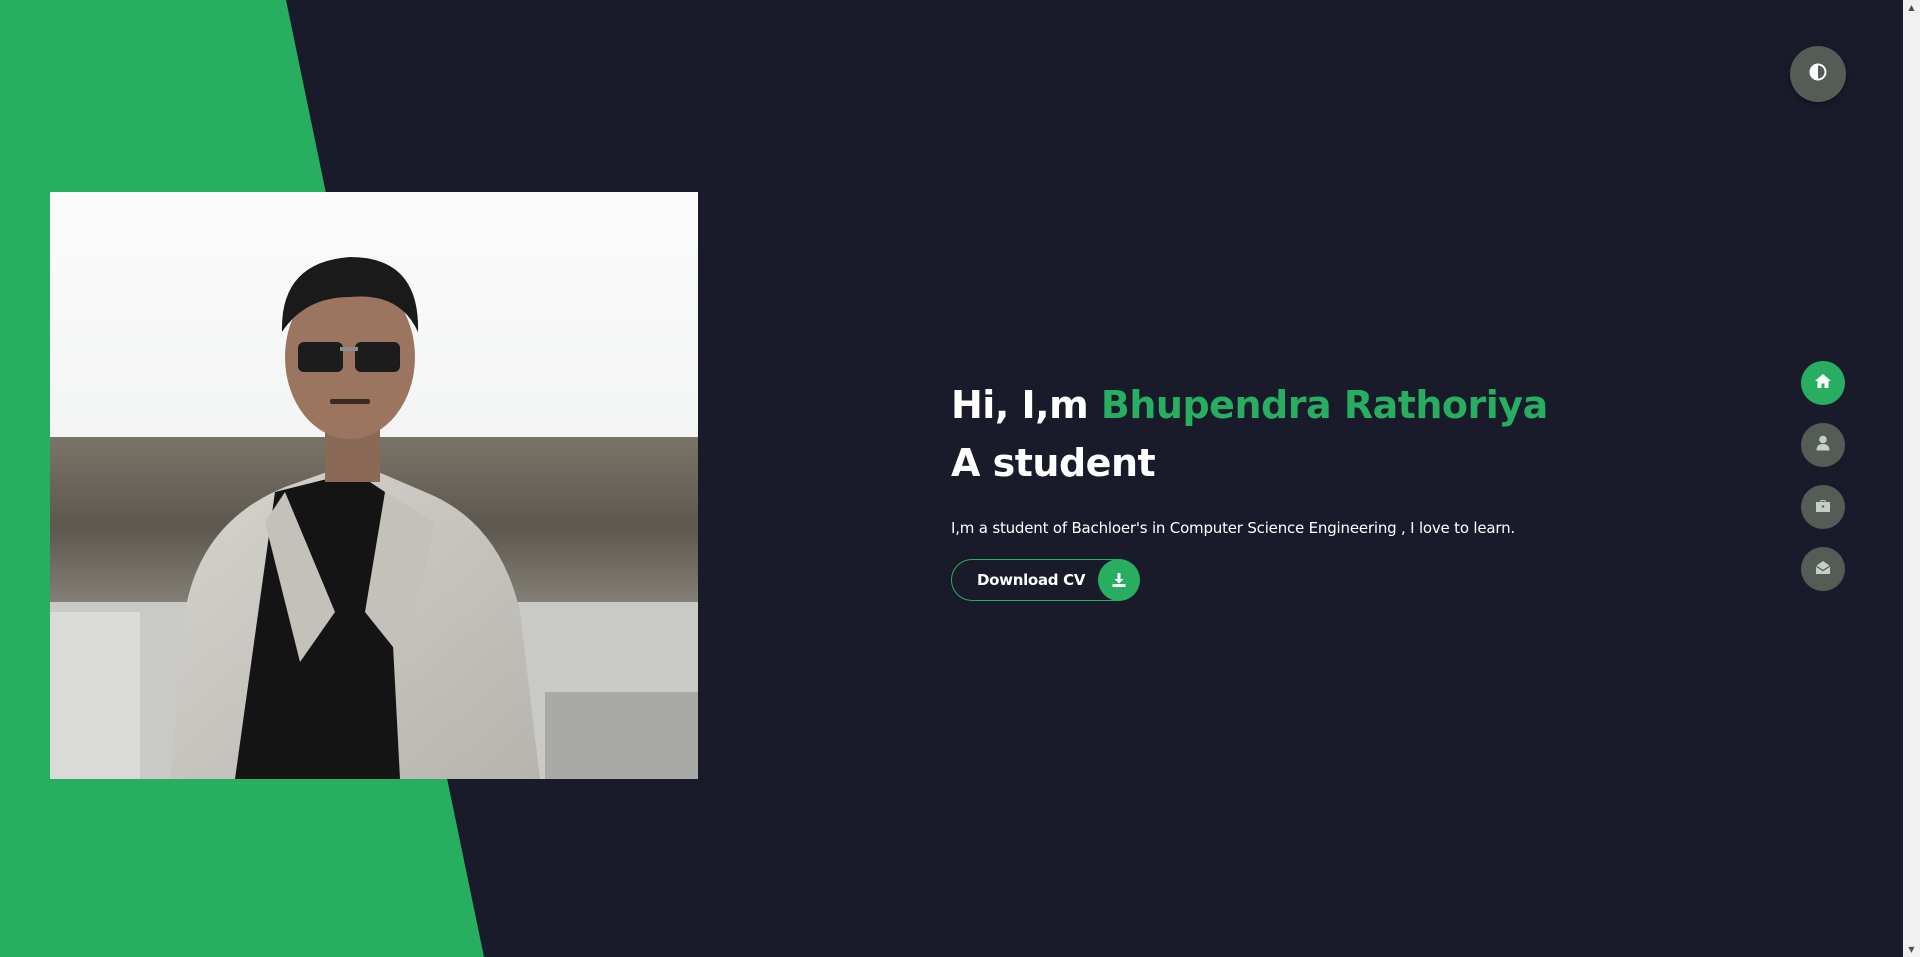  What do you see at coordinates (1020, 405) in the screenshot?
I see `hero-title-prefix: Hi, I,m` at bounding box center [1020, 405].